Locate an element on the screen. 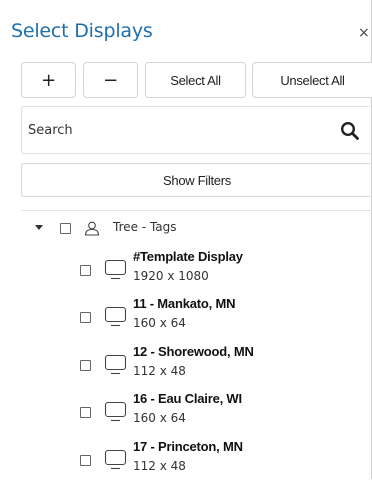  caret-down-icon is located at coordinates (39, 227).